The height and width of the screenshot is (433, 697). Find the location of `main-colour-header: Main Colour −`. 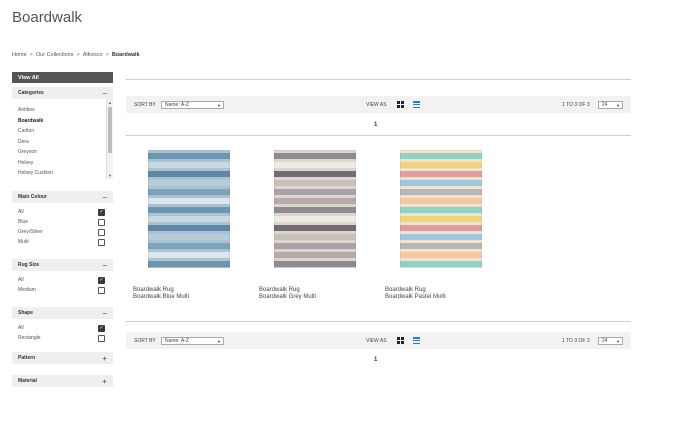

main-colour-header: Main Colour − is located at coordinates (62, 197).